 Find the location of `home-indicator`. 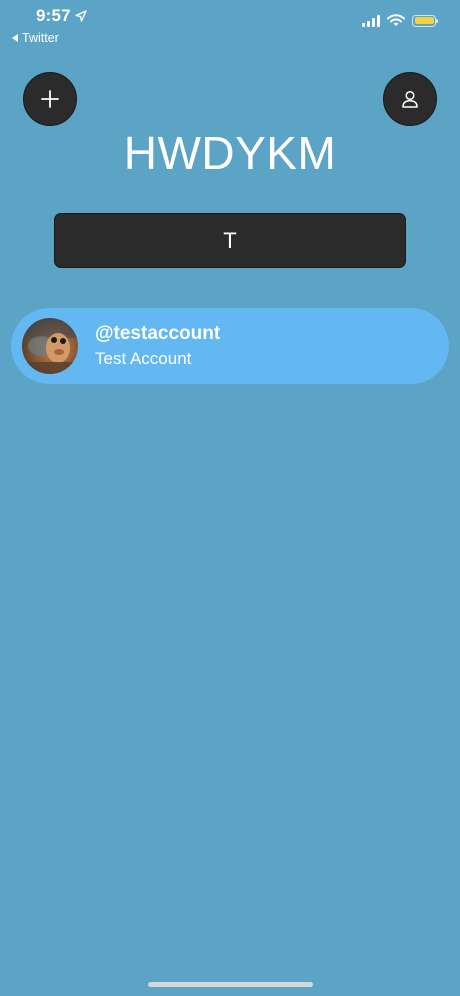

home-indicator is located at coordinates (230, 984).